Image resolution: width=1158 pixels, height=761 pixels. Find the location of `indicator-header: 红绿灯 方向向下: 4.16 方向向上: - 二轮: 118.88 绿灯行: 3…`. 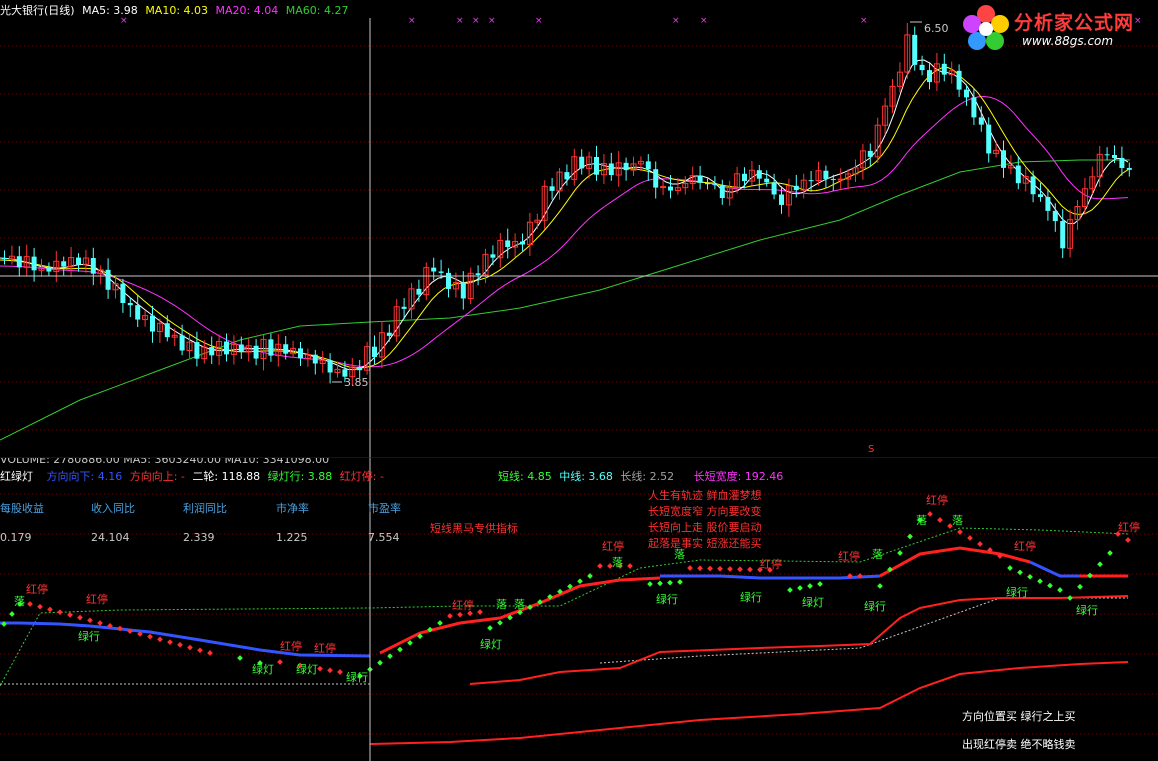

indicator-header: 红绿灯 方向向下: 4.16 方向向上: - 二轮: 118.88 绿灯行: 3… is located at coordinates (192, 476).